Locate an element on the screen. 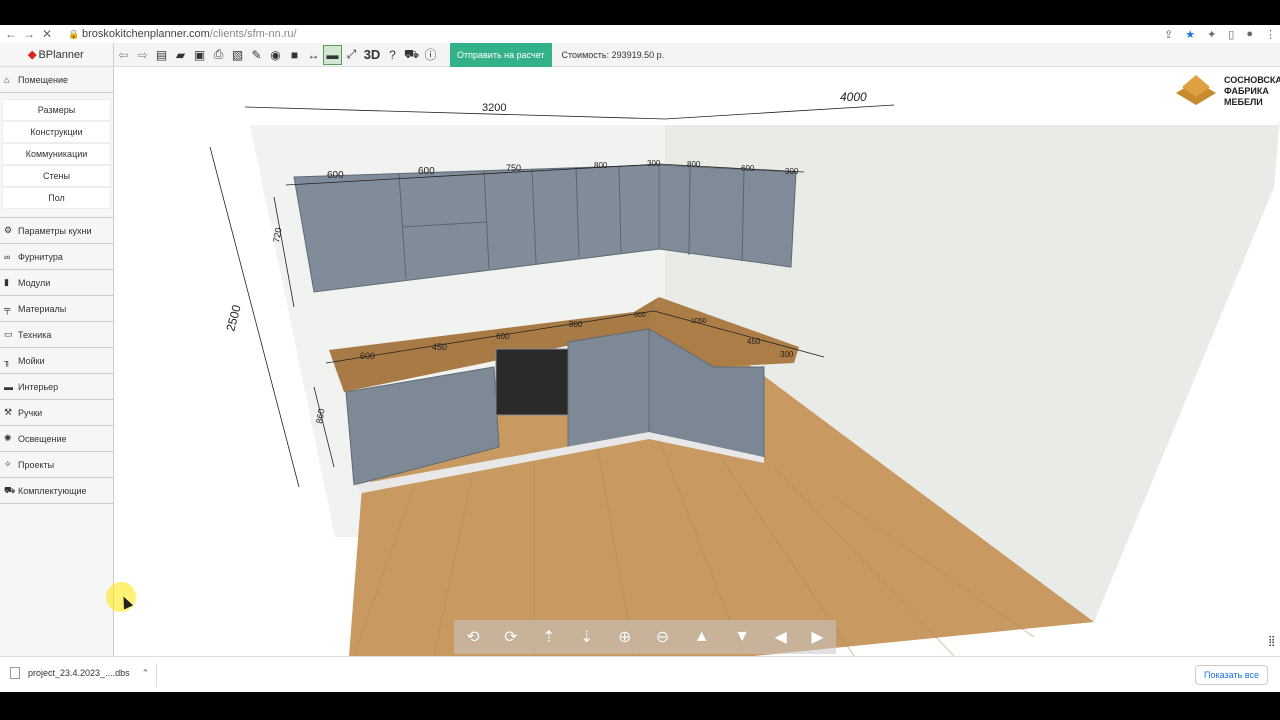 The width and height of the screenshot is (1280, 720). forward-icon: → is located at coordinates (29, 34).